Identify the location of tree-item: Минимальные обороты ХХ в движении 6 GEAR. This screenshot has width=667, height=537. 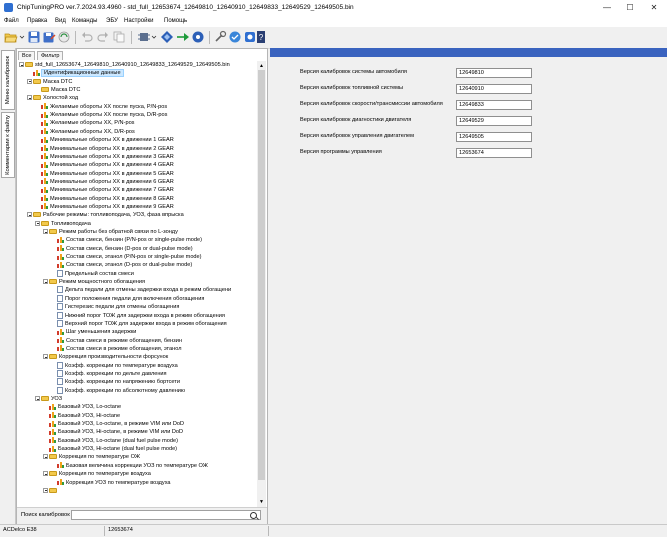
(104, 182).